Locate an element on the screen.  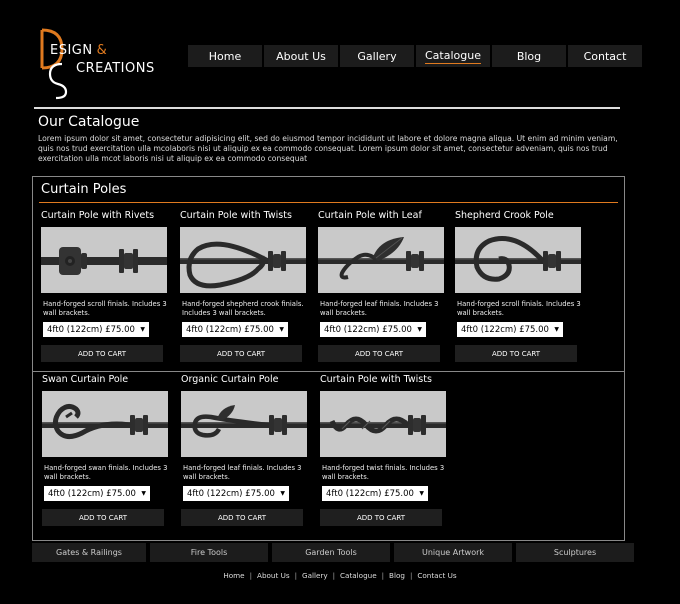
category-unique-artwork: Unique Artwork is located at coordinates (453, 552).